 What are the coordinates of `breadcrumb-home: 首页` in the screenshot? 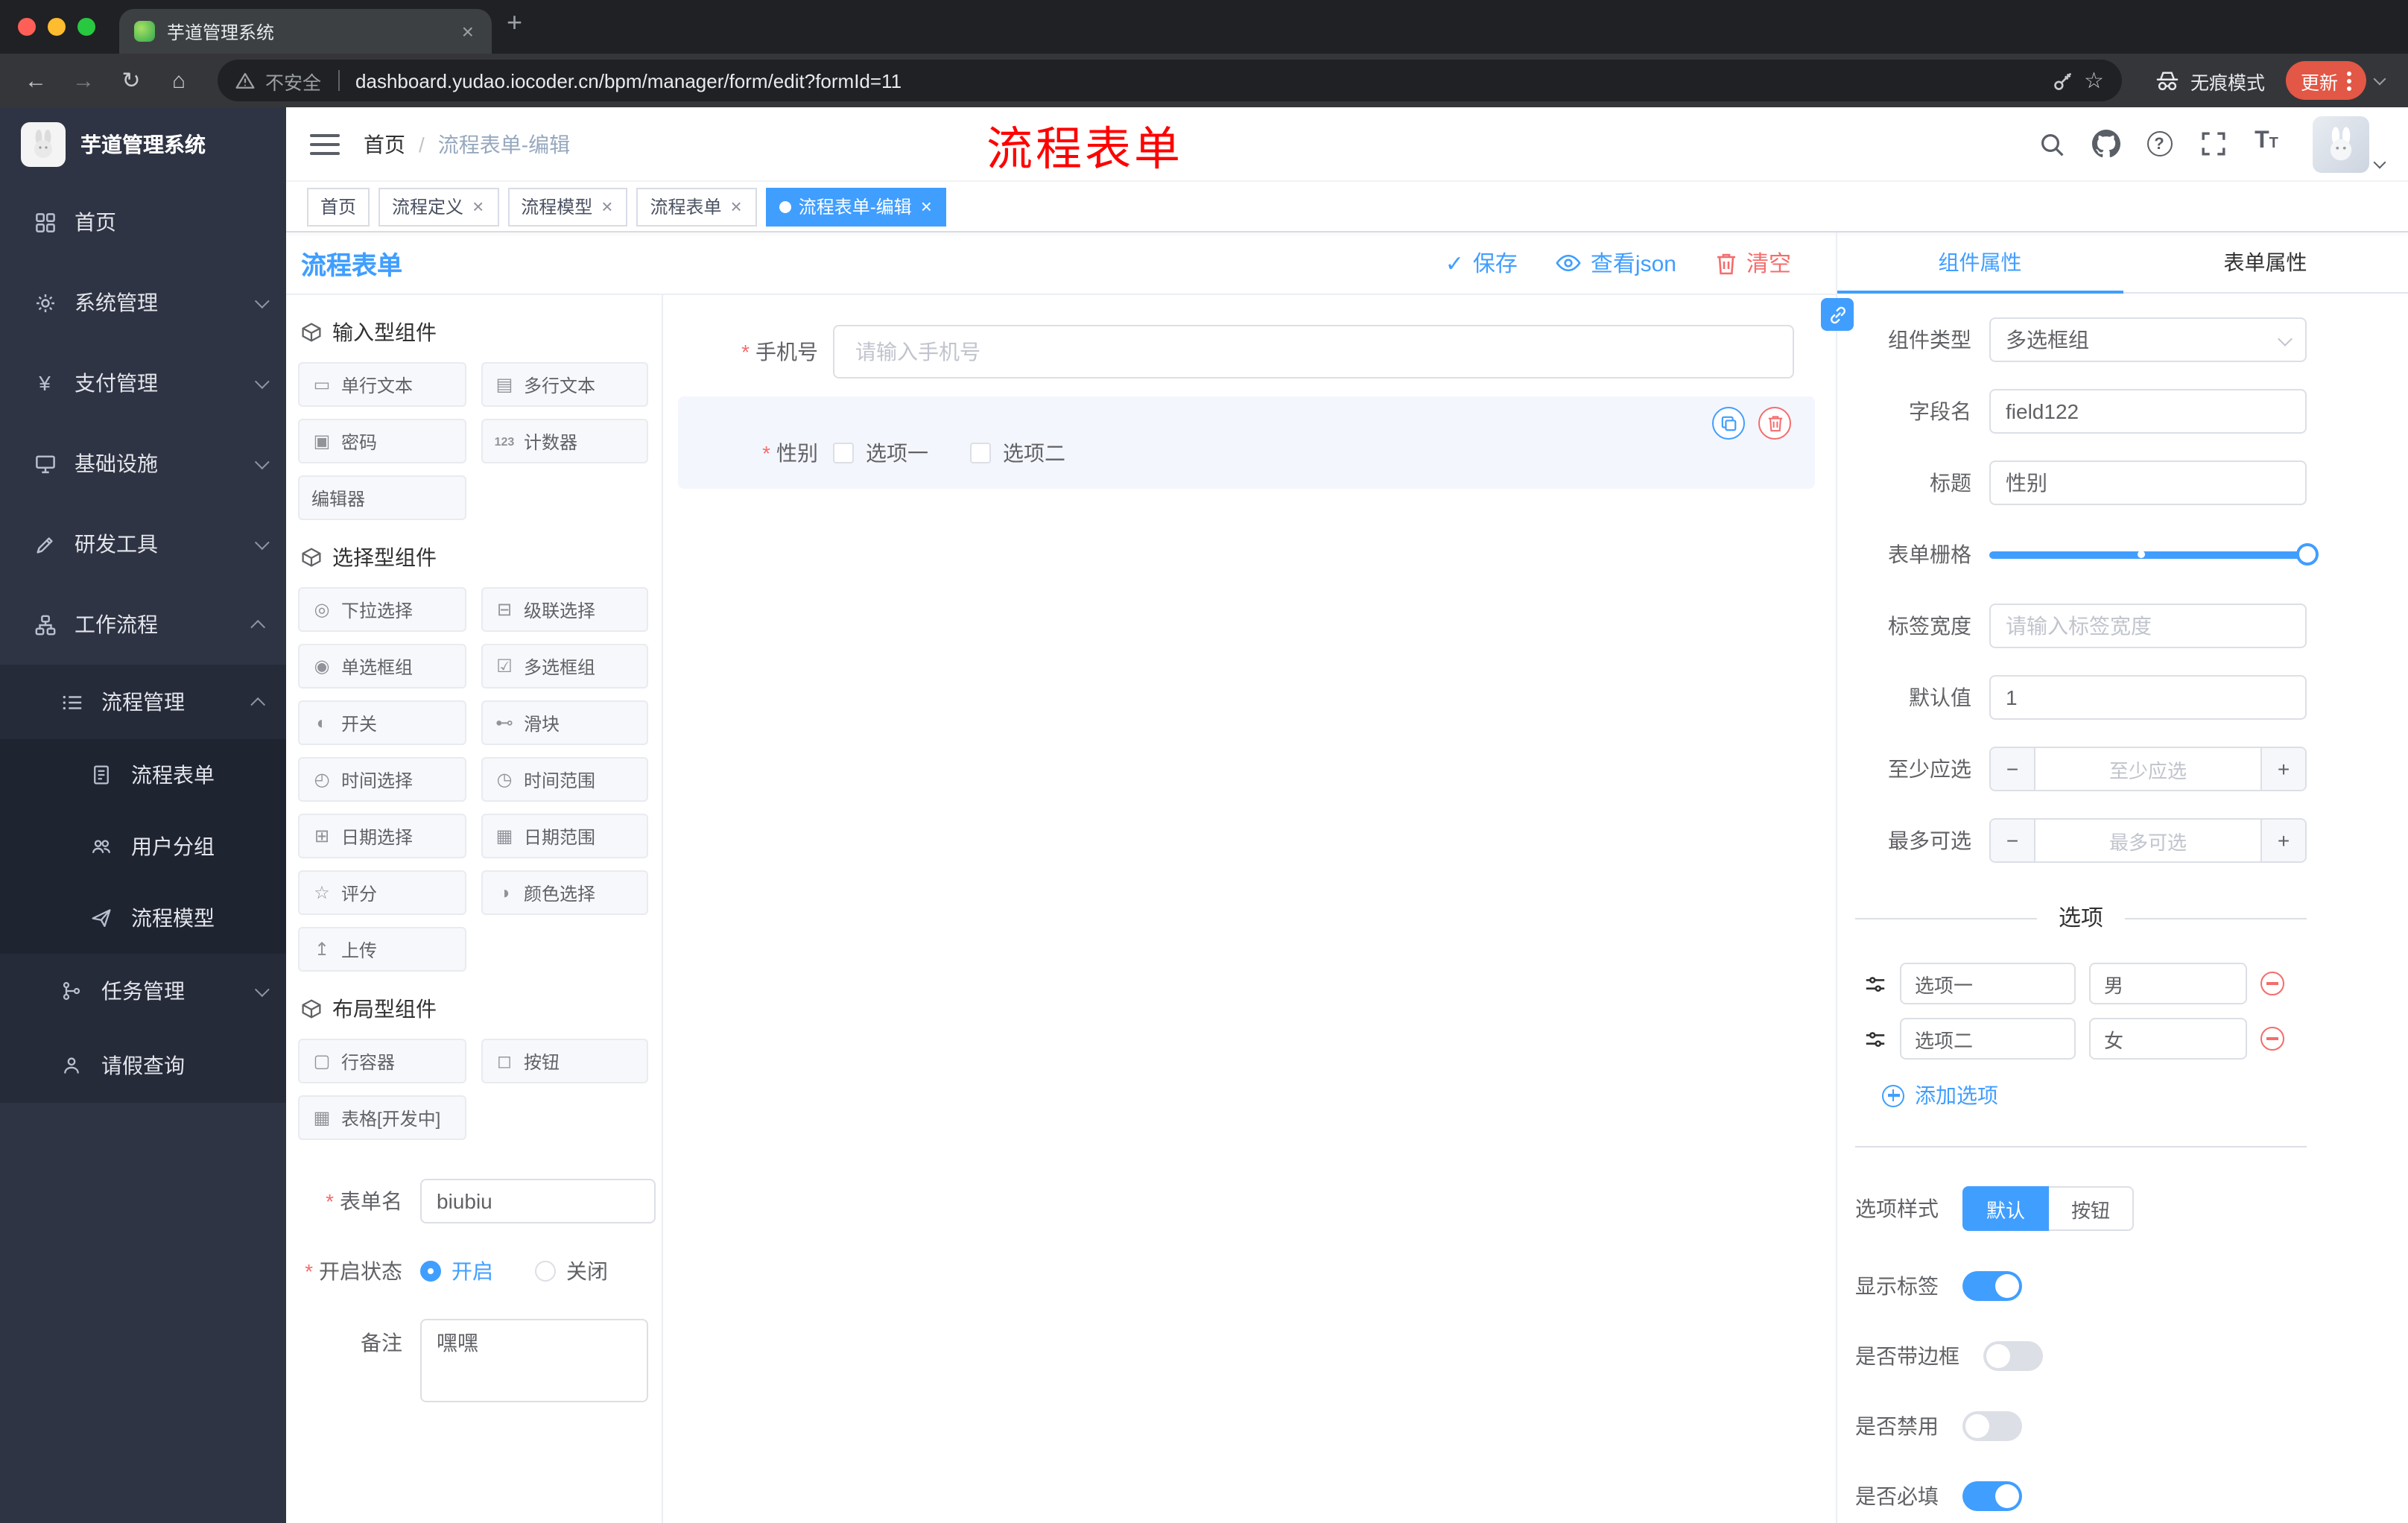 It's located at (384, 144).